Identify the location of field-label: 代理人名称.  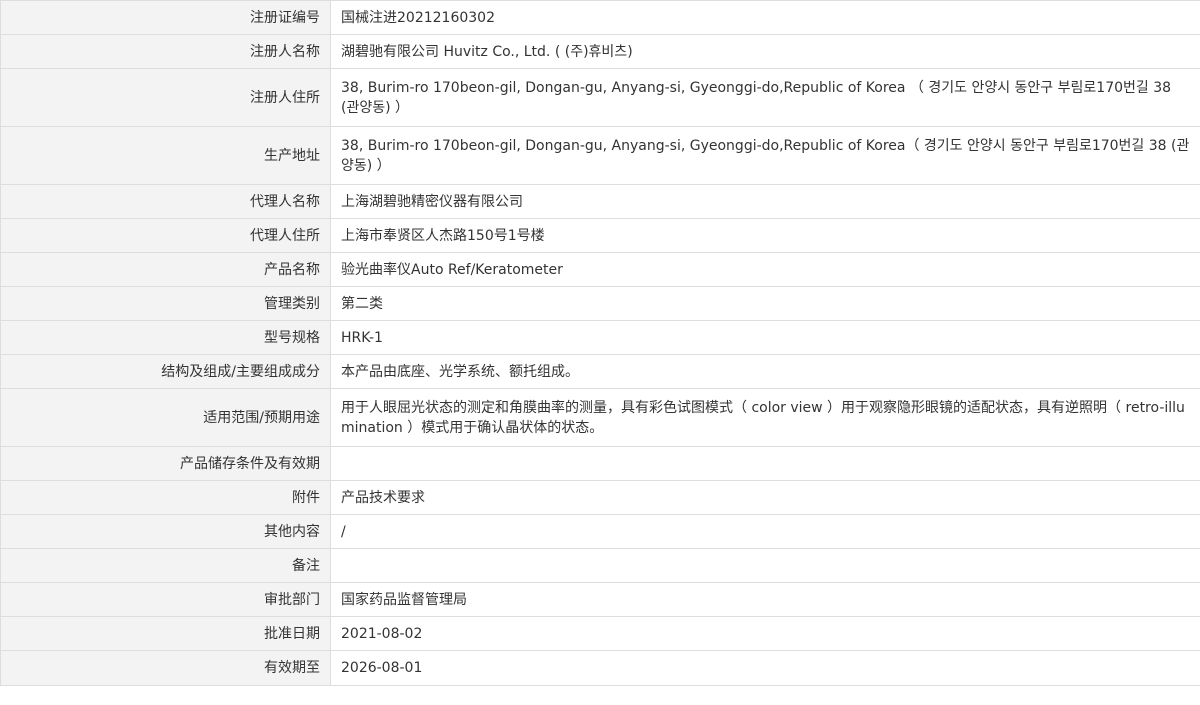
(165, 201).